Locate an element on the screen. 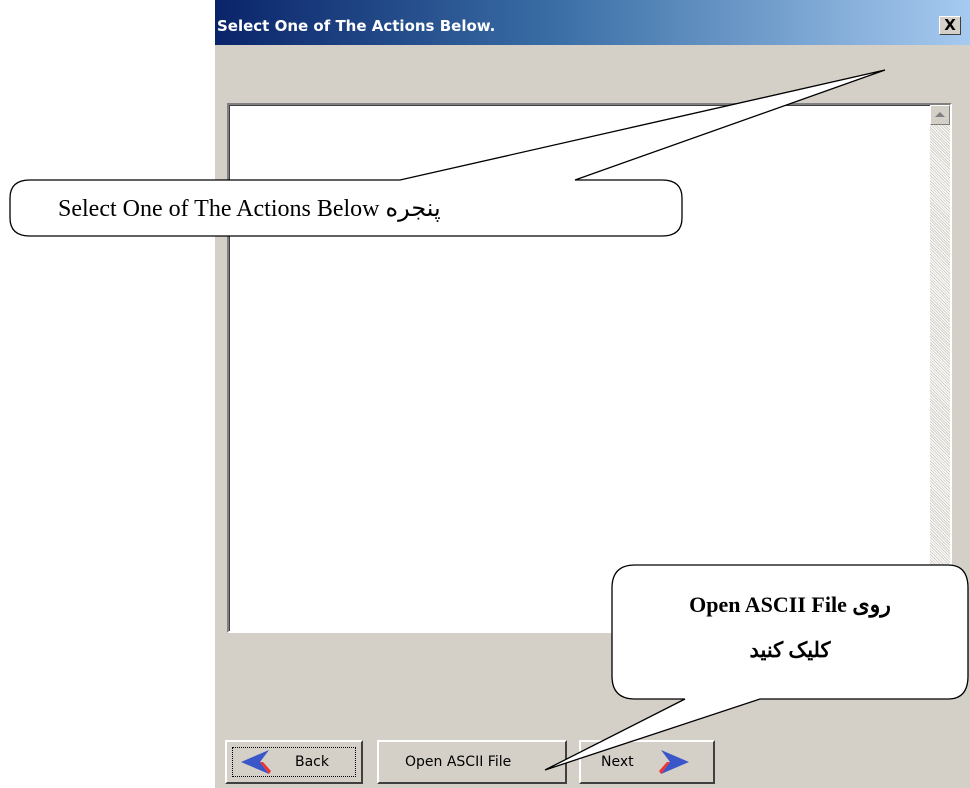 Image resolution: width=970 pixels, height=788 pixels. window-callout-text: Select One of The Actions Below پنجره is located at coordinates (249, 209).